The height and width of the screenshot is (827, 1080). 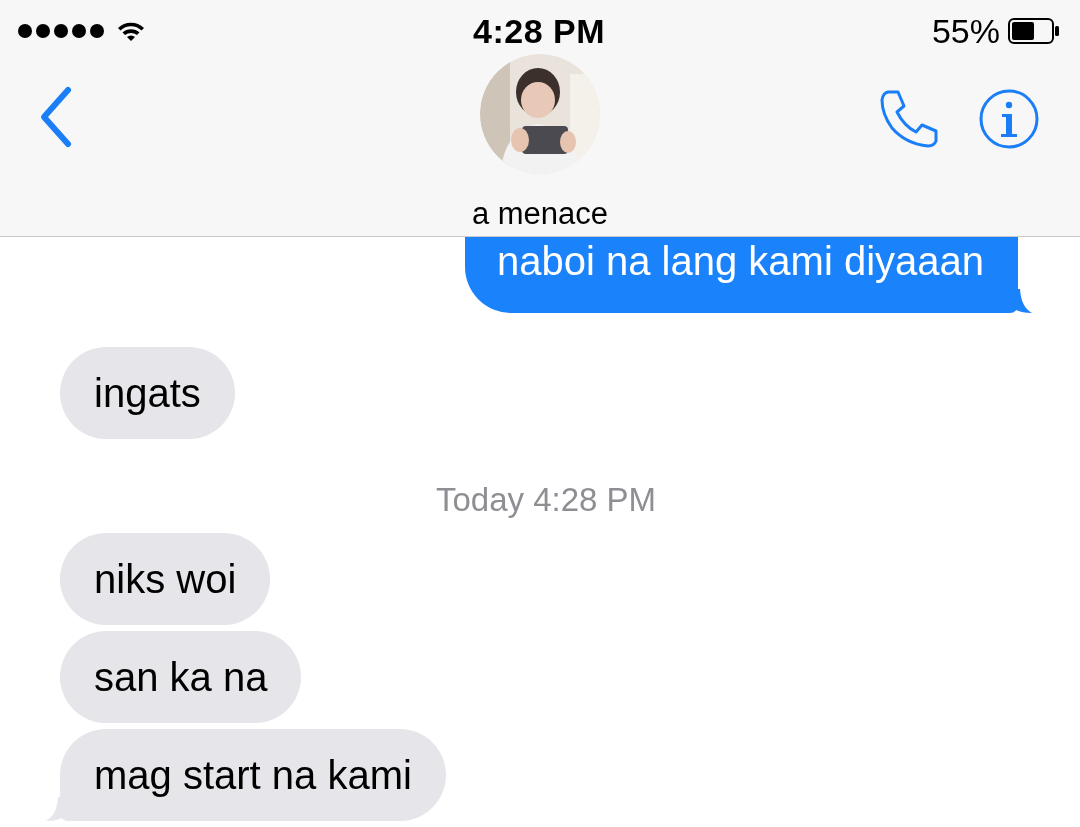 What do you see at coordinates (147, 393) in the screenshot?
I see `received-message: ingats` at bounding box center [147, 393].